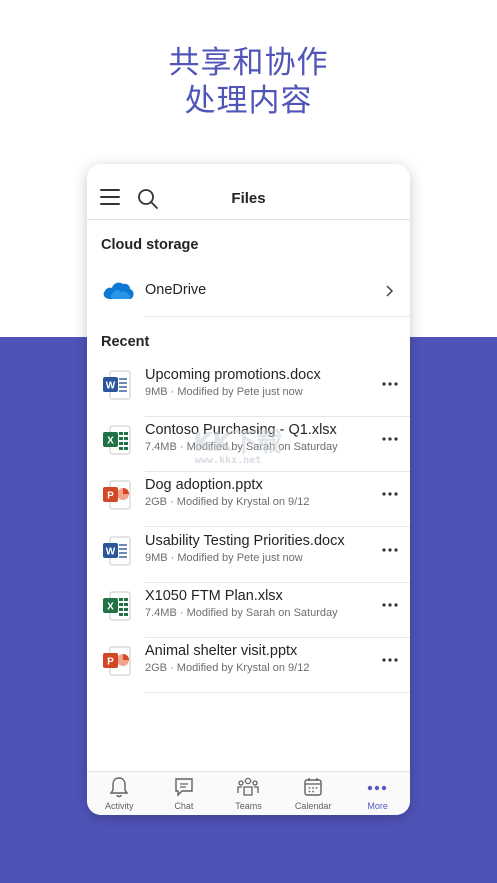 Image resolution: width=497 pixels, height=883 pixels. Describe the element at coordinates (241, 430) in the screenshot. I see `file-name: Contoso Purchasing - Q1.xlsx` at that location.